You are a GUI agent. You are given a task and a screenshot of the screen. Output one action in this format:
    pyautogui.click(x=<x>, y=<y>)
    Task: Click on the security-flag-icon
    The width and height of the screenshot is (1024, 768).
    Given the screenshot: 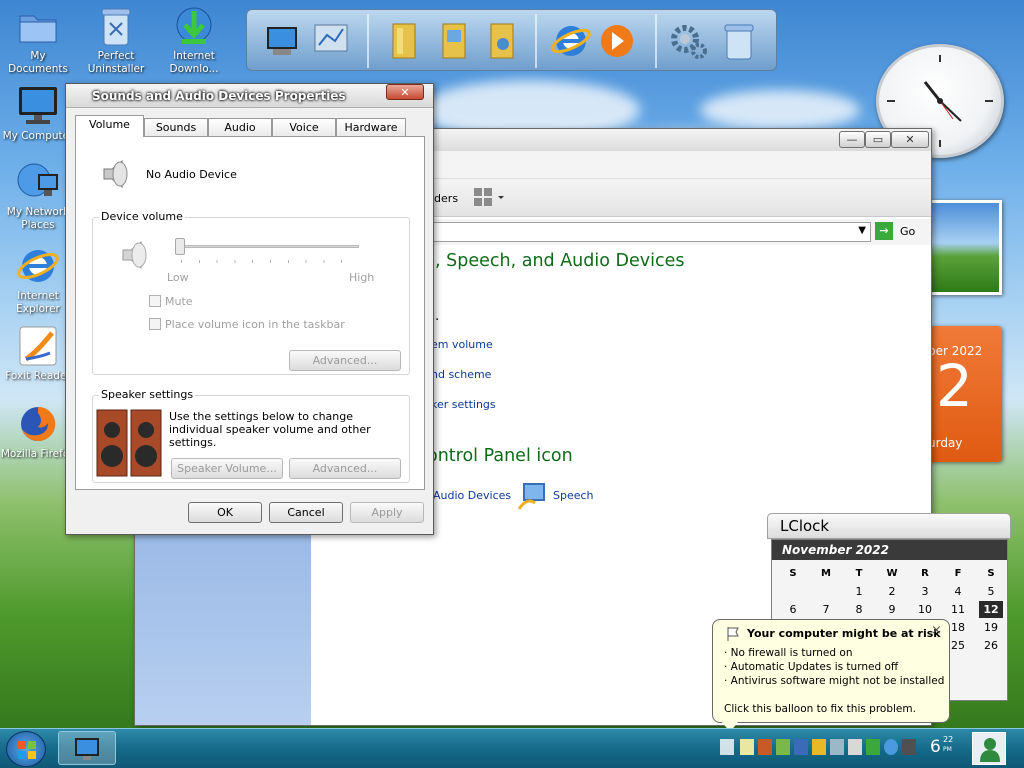 What is the action you would take?
    pyautogui.click(x=727, y=747)
    